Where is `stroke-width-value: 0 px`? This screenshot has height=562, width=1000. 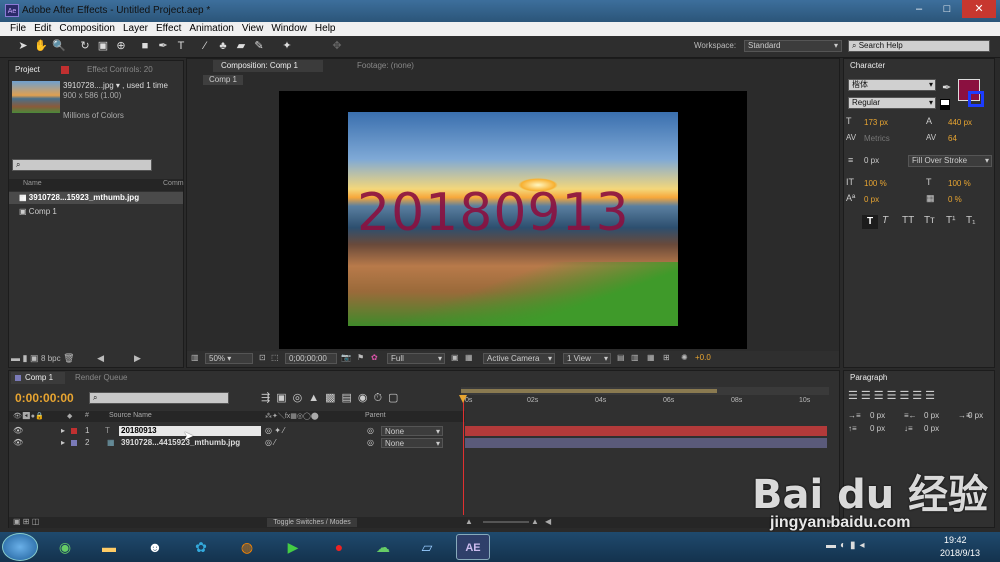 stroke-width-value: 0 px is located at coordinates (871, 160).